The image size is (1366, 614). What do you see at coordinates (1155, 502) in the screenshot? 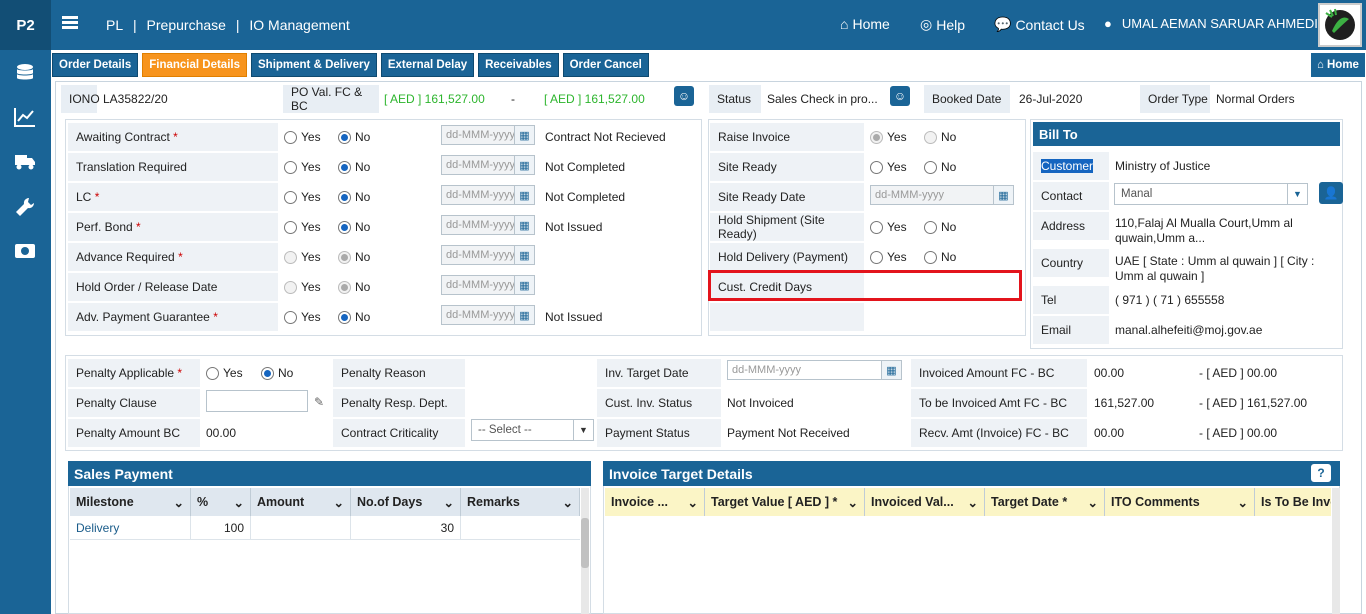
I see `col-label: ITO Comments` at bounding box center [1155, 502].